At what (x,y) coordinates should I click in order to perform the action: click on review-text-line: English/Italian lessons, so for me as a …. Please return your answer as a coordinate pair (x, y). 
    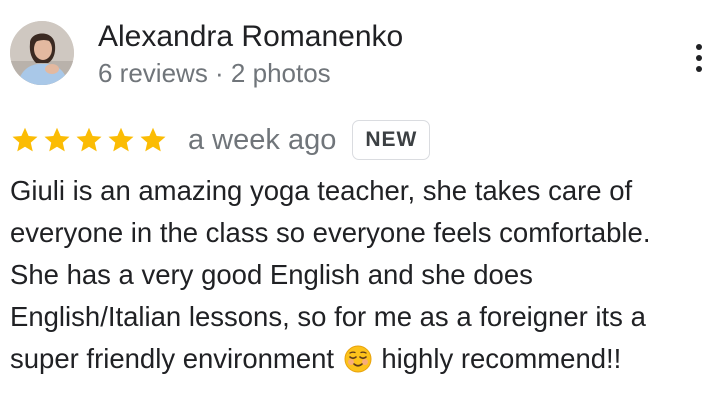
    Looking at the image, I should click on (328, 316).